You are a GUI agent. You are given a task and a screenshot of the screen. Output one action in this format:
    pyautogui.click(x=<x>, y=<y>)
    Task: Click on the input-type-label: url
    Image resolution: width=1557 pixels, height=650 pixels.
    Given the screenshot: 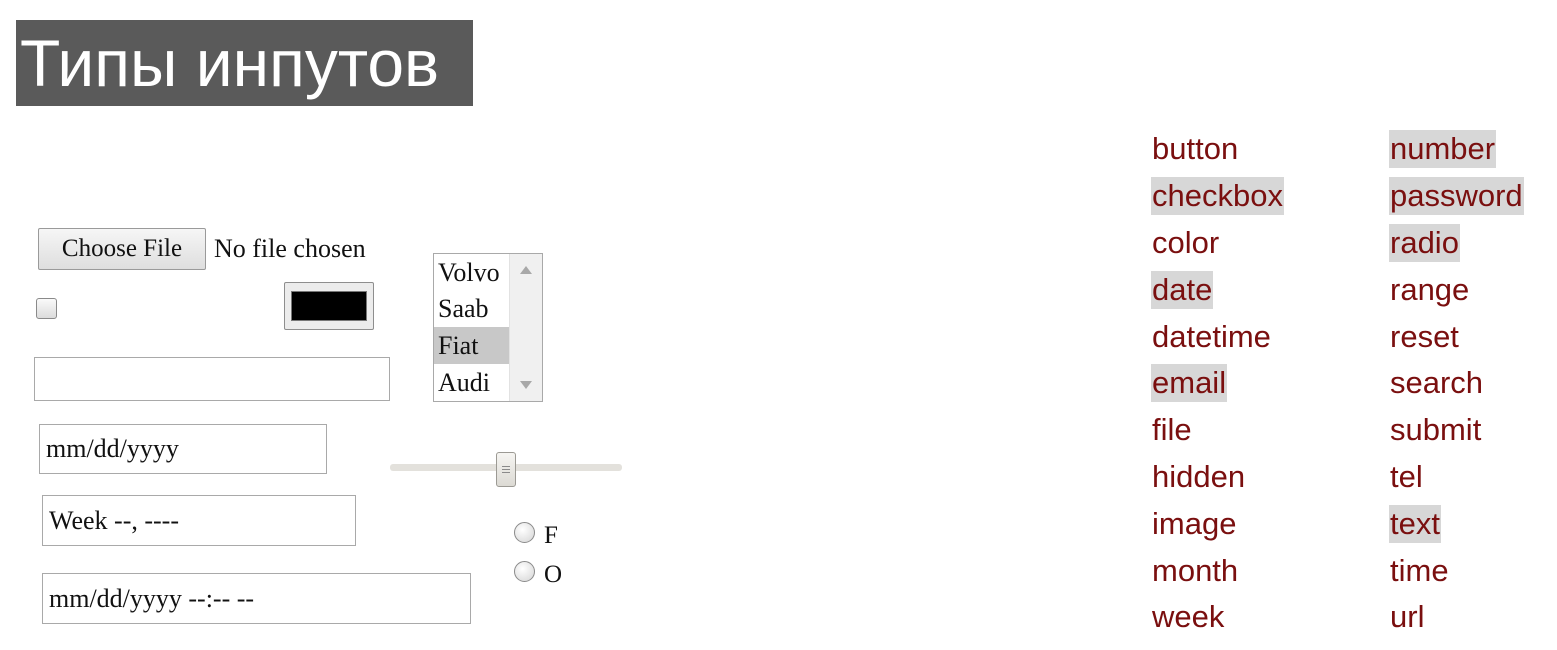 What is the action you would take?
    pyautogui.click(x=1407, y=617)
    